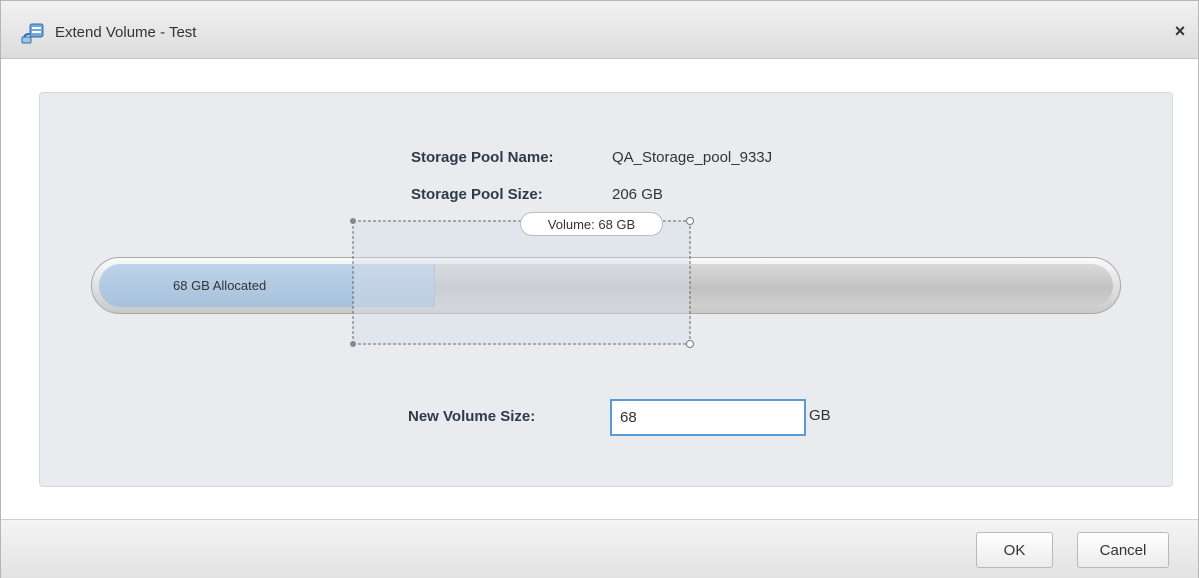 The height and width of the screenshot is (578, 1199). I want to click on dialog-titlebar: Extend Volume - Test ×, so click(599, 30).